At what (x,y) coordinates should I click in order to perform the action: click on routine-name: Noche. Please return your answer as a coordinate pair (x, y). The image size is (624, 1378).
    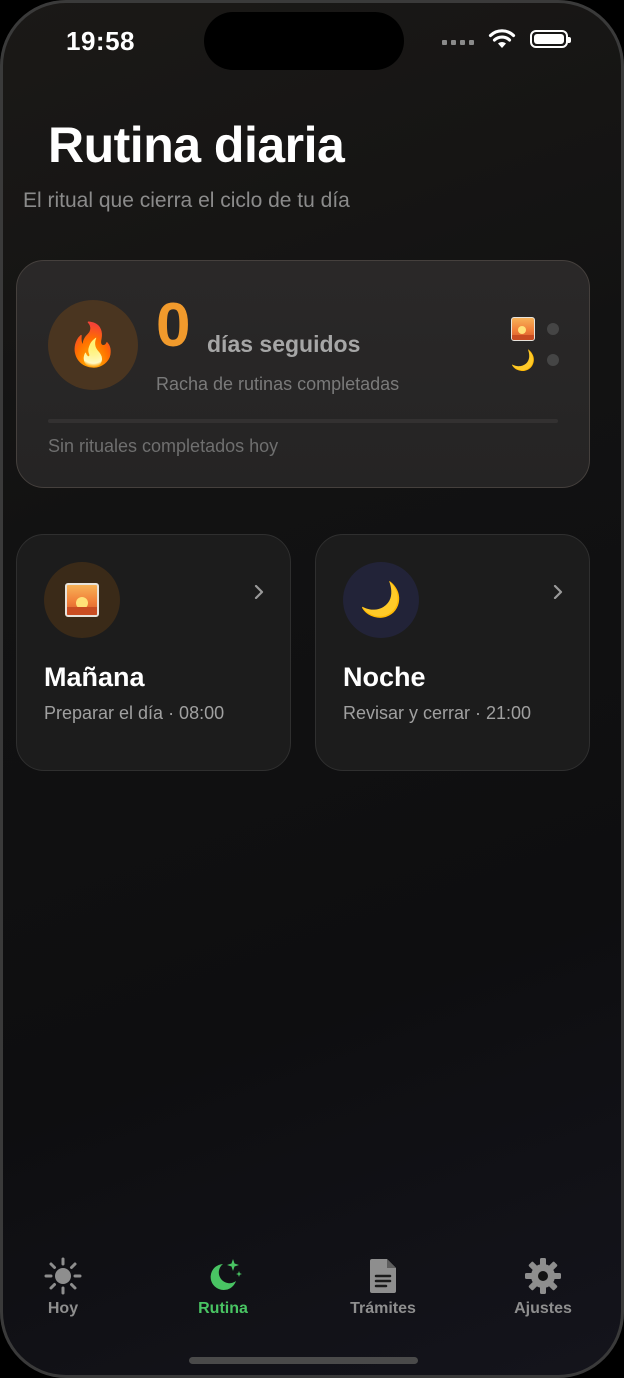
    Looking at the image, I should click on (384, 677).